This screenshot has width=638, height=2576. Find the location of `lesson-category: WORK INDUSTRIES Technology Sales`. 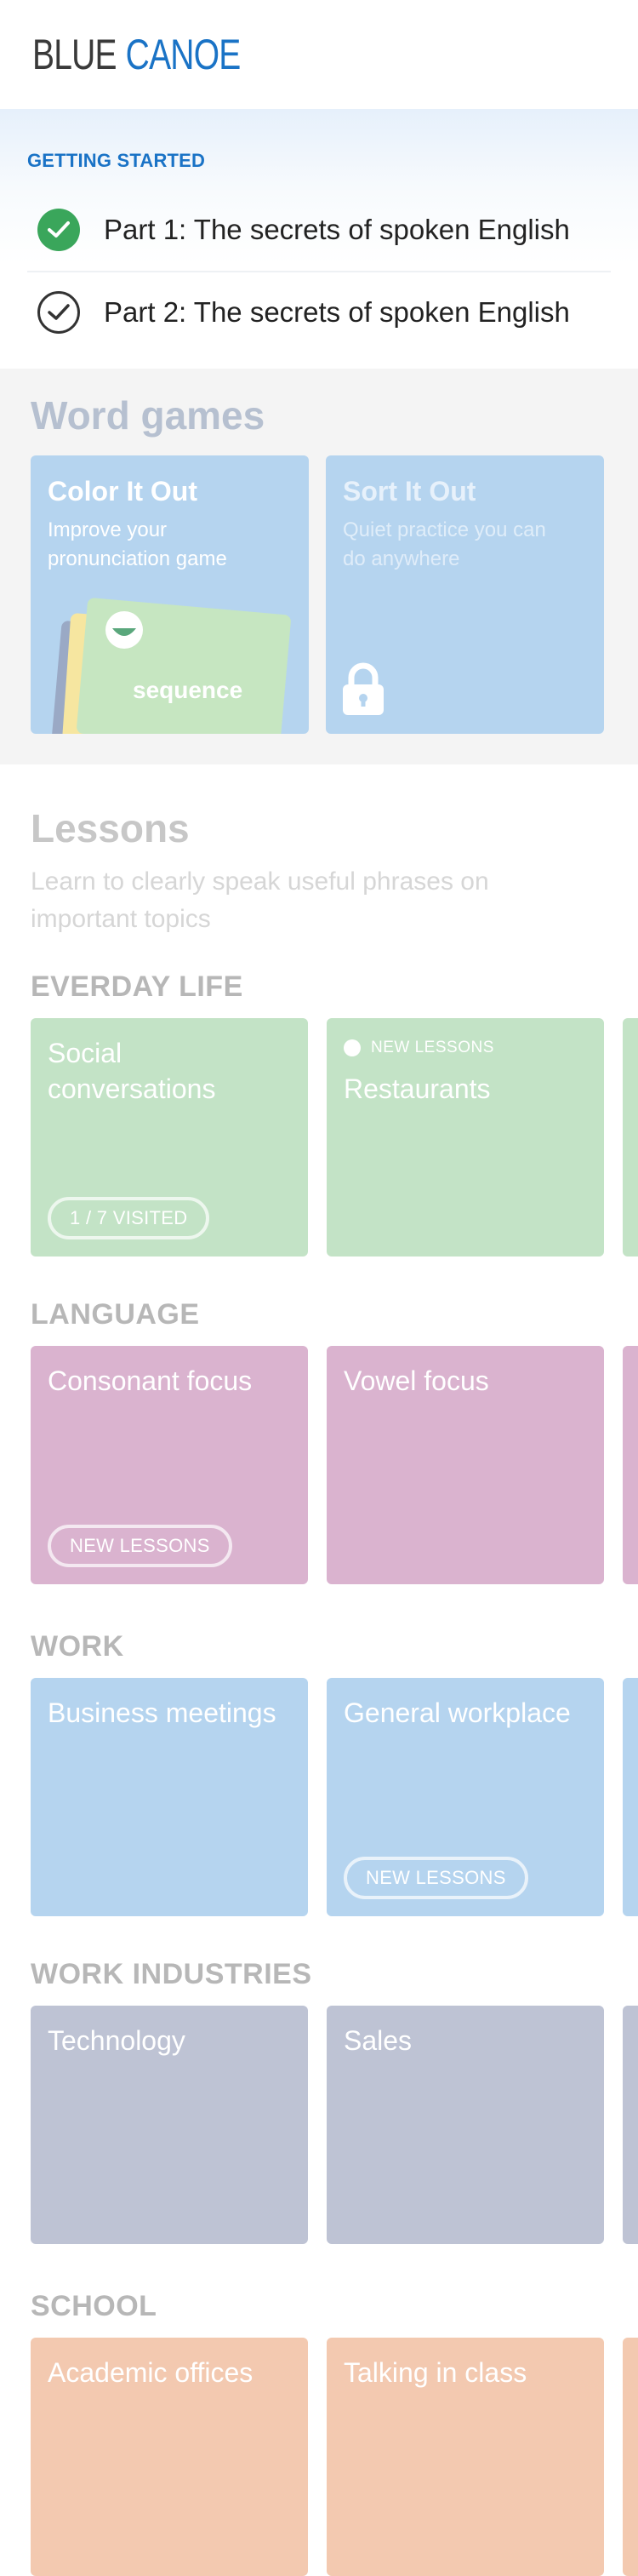

lesson-category: WORK INDUSTRIES Technology Sales is located at coordinates (319, 2101).